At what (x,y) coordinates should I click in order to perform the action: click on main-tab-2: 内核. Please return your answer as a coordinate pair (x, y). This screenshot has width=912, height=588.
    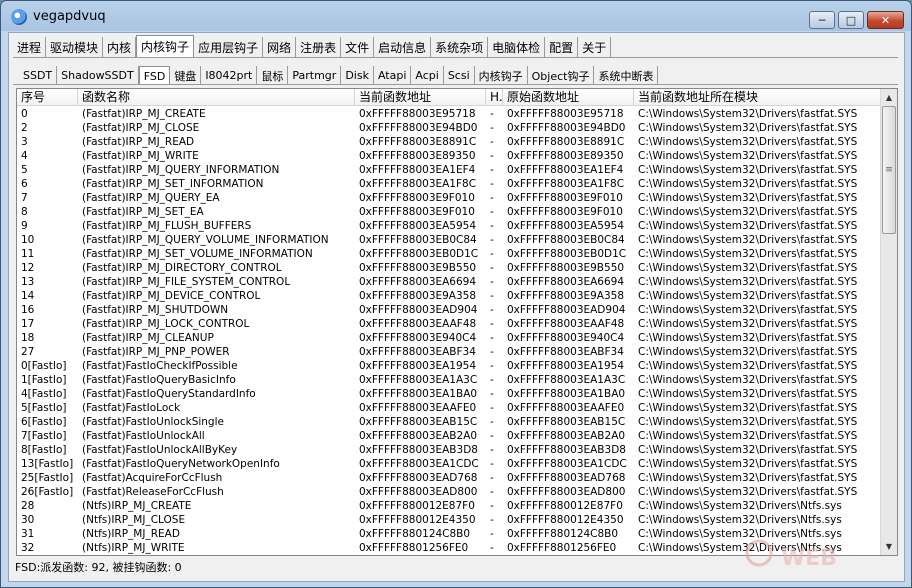
    Looking at the image, I should click on (120, 47).